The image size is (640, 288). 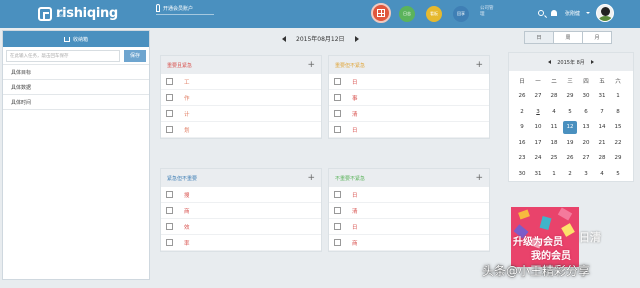 I want to click on task-row: 搜, so click(x=241, y=195).